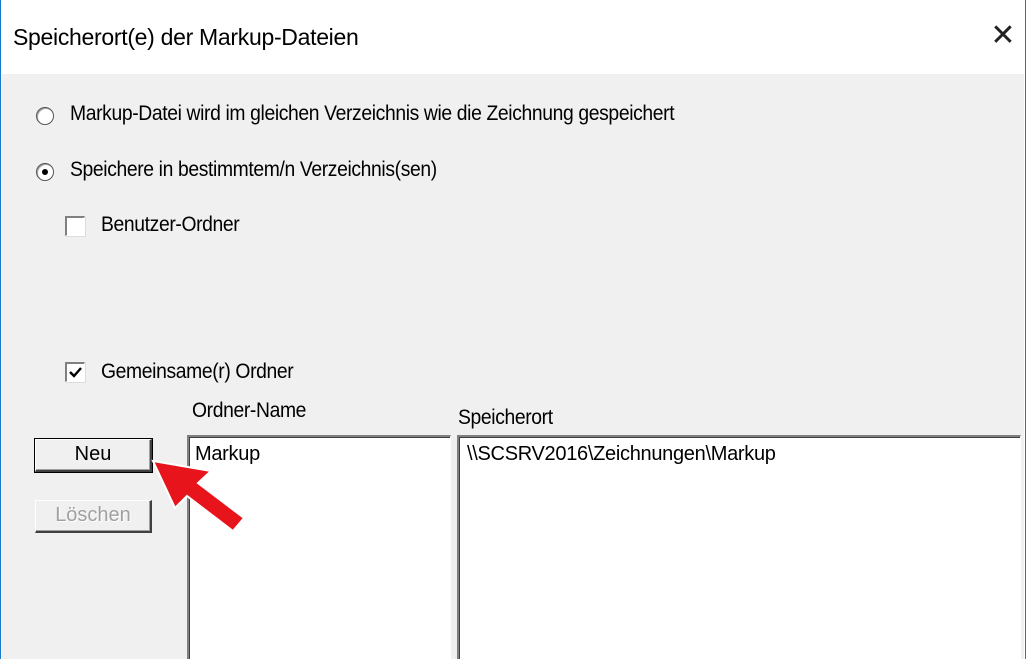  I want to click on folder-name-header: Ordner-Name, so click(249, 410).